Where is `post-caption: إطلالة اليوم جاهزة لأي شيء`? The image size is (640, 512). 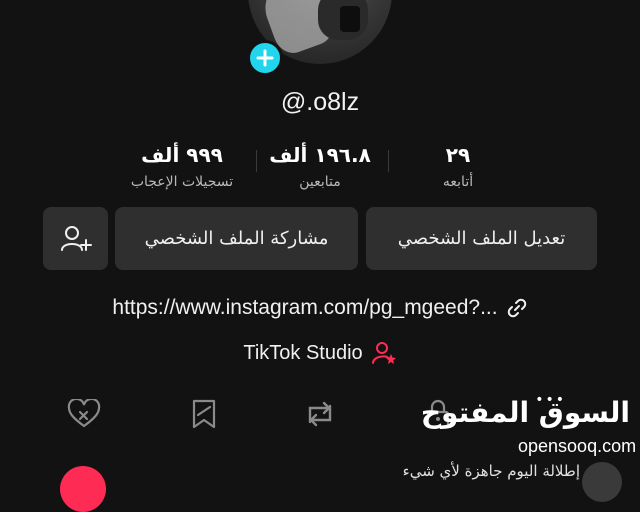 post-caption: إطلالة اليوم جاهزة لأي شيء is located at coordinates (491, 471).